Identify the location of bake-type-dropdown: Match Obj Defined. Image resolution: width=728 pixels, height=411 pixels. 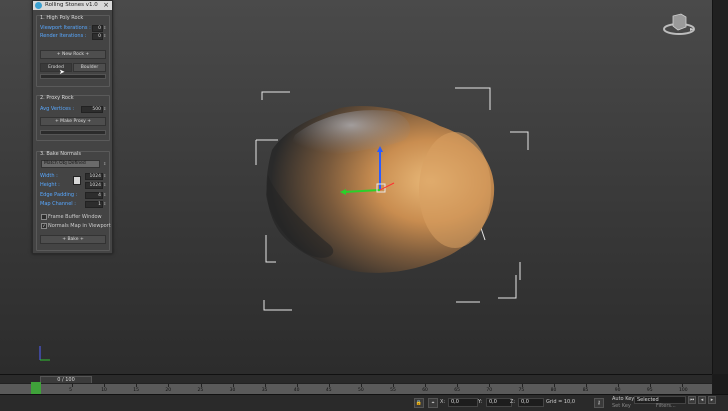
(70, 164).